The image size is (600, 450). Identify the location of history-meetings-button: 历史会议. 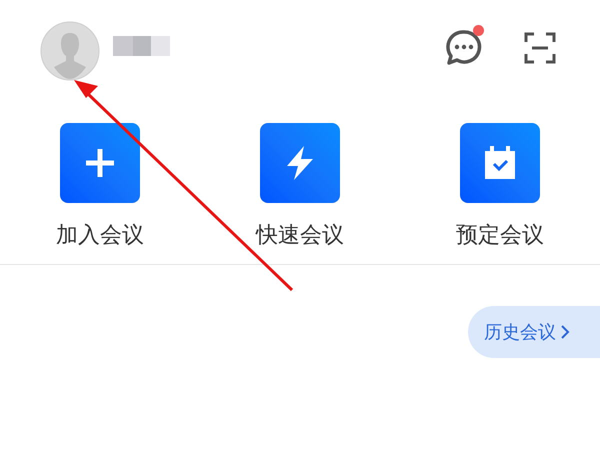
(534, 332).